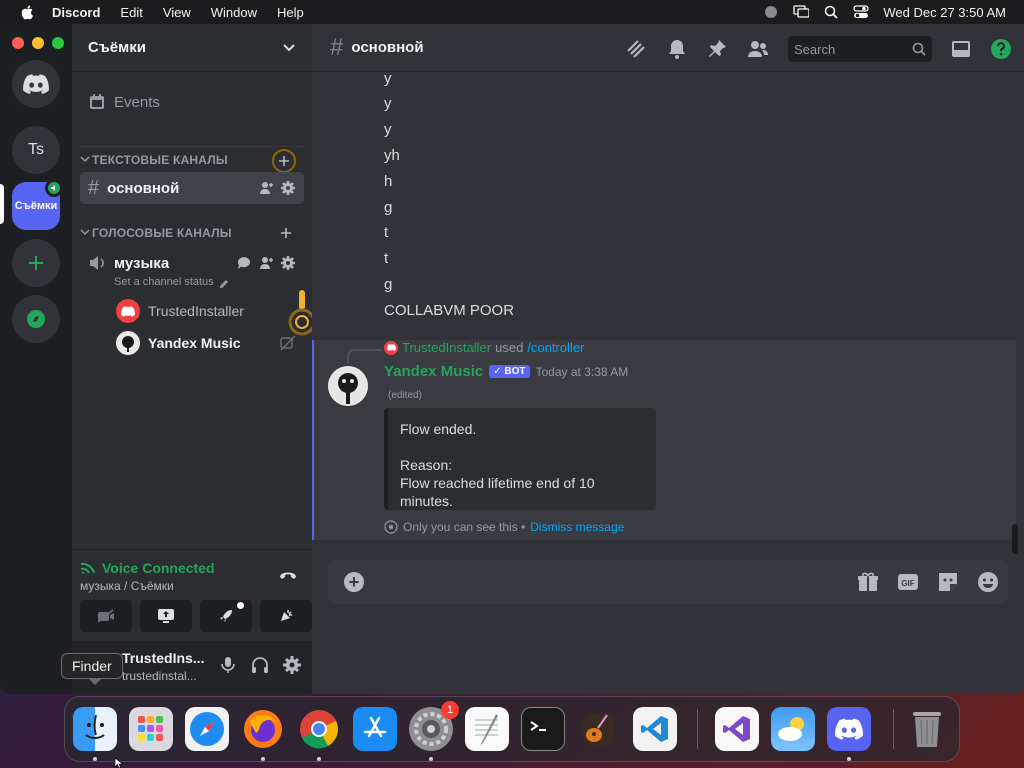  What do you see at coordinates (192, 188) in the screenshot?
I see `channel-text-main: # основной` at bounding box center [192, 188].